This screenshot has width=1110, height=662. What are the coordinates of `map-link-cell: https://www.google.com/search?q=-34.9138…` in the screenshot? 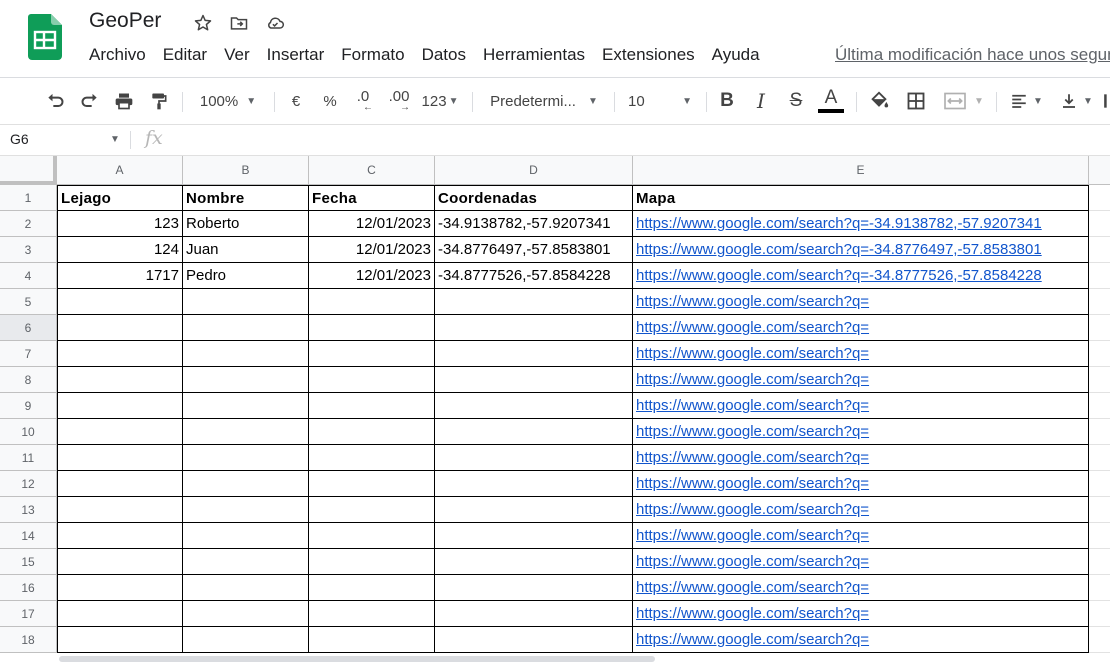 It's located at (861, 224).